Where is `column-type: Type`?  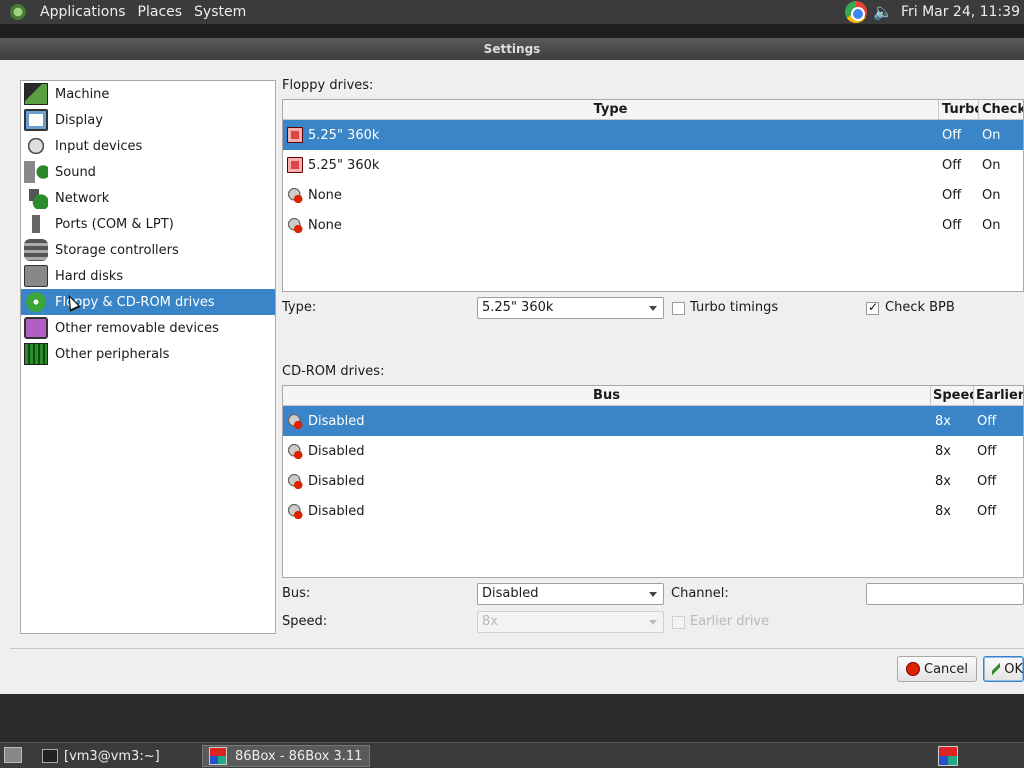 column-type: Type is located at coordinates (611, 110).